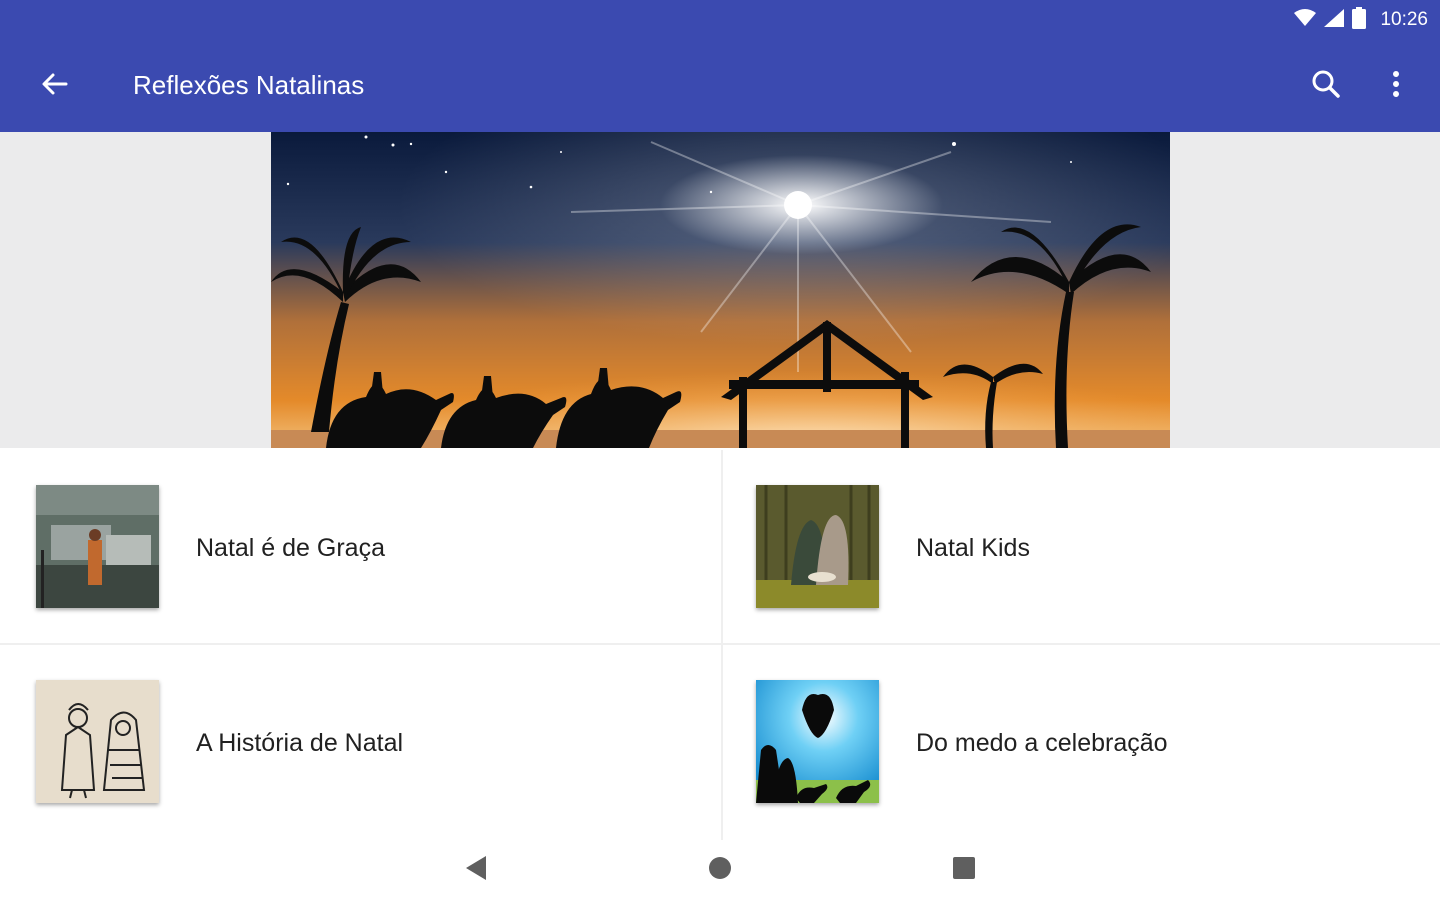 The height and width of the screenshot is (900, 1440). I want to click on list-item-label: Natal Kids, so click(973, 548).